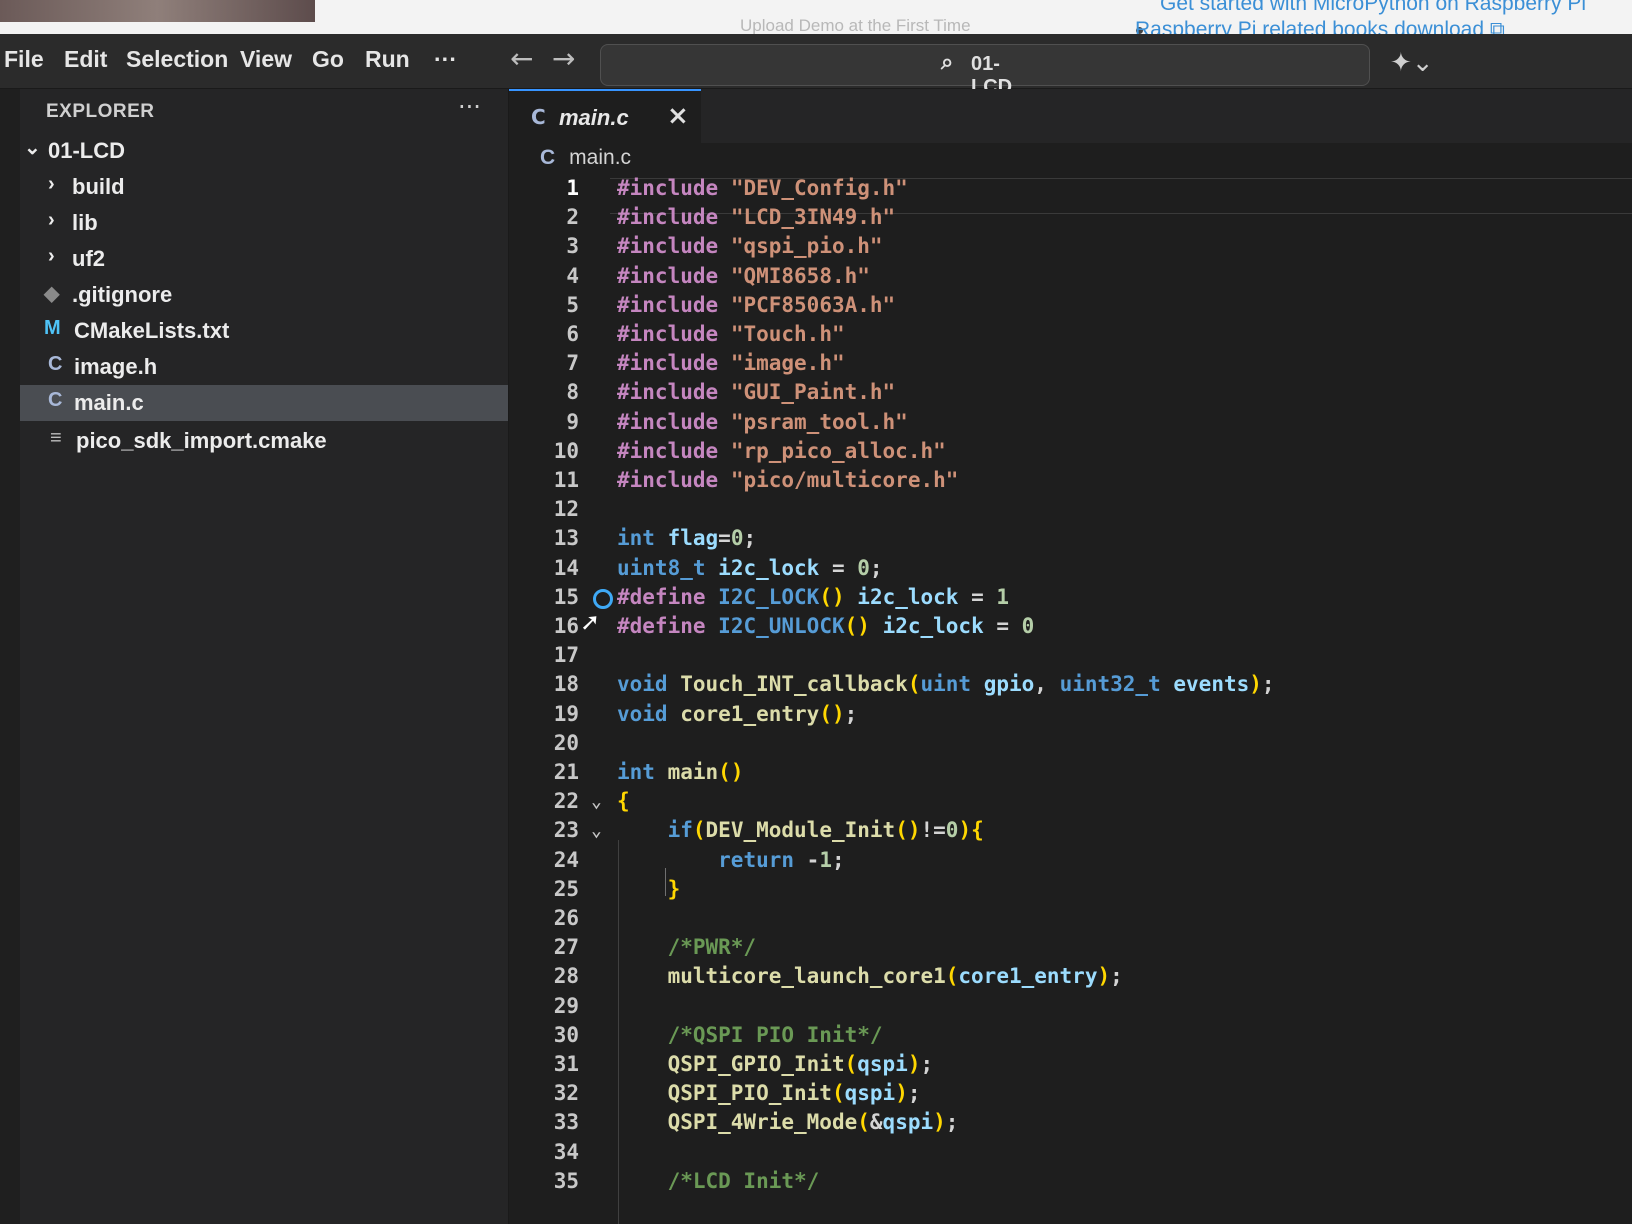 This screenshot has width=1632, height=1224. I want to click on code-line: 26, so click(1070, 921).